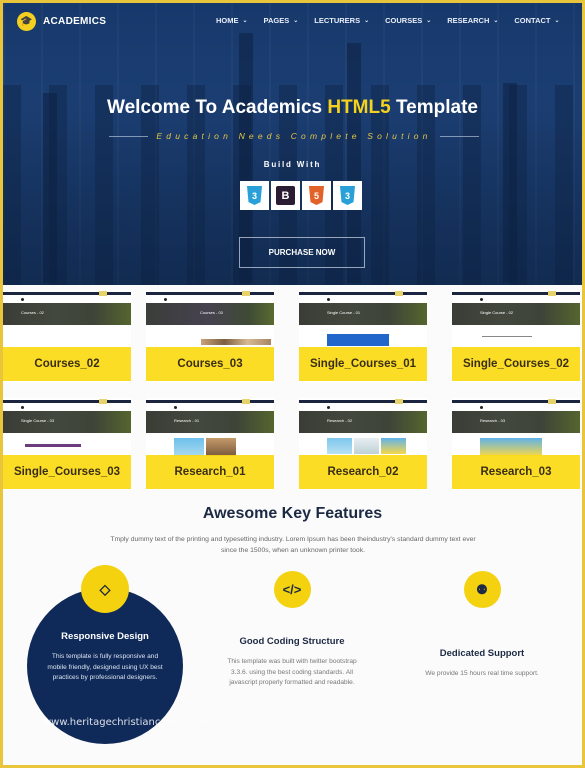 Image resolution: width=585 pixels, height=768 pixels. I want to click on diamond-icon: ◇, so click(105, 589).